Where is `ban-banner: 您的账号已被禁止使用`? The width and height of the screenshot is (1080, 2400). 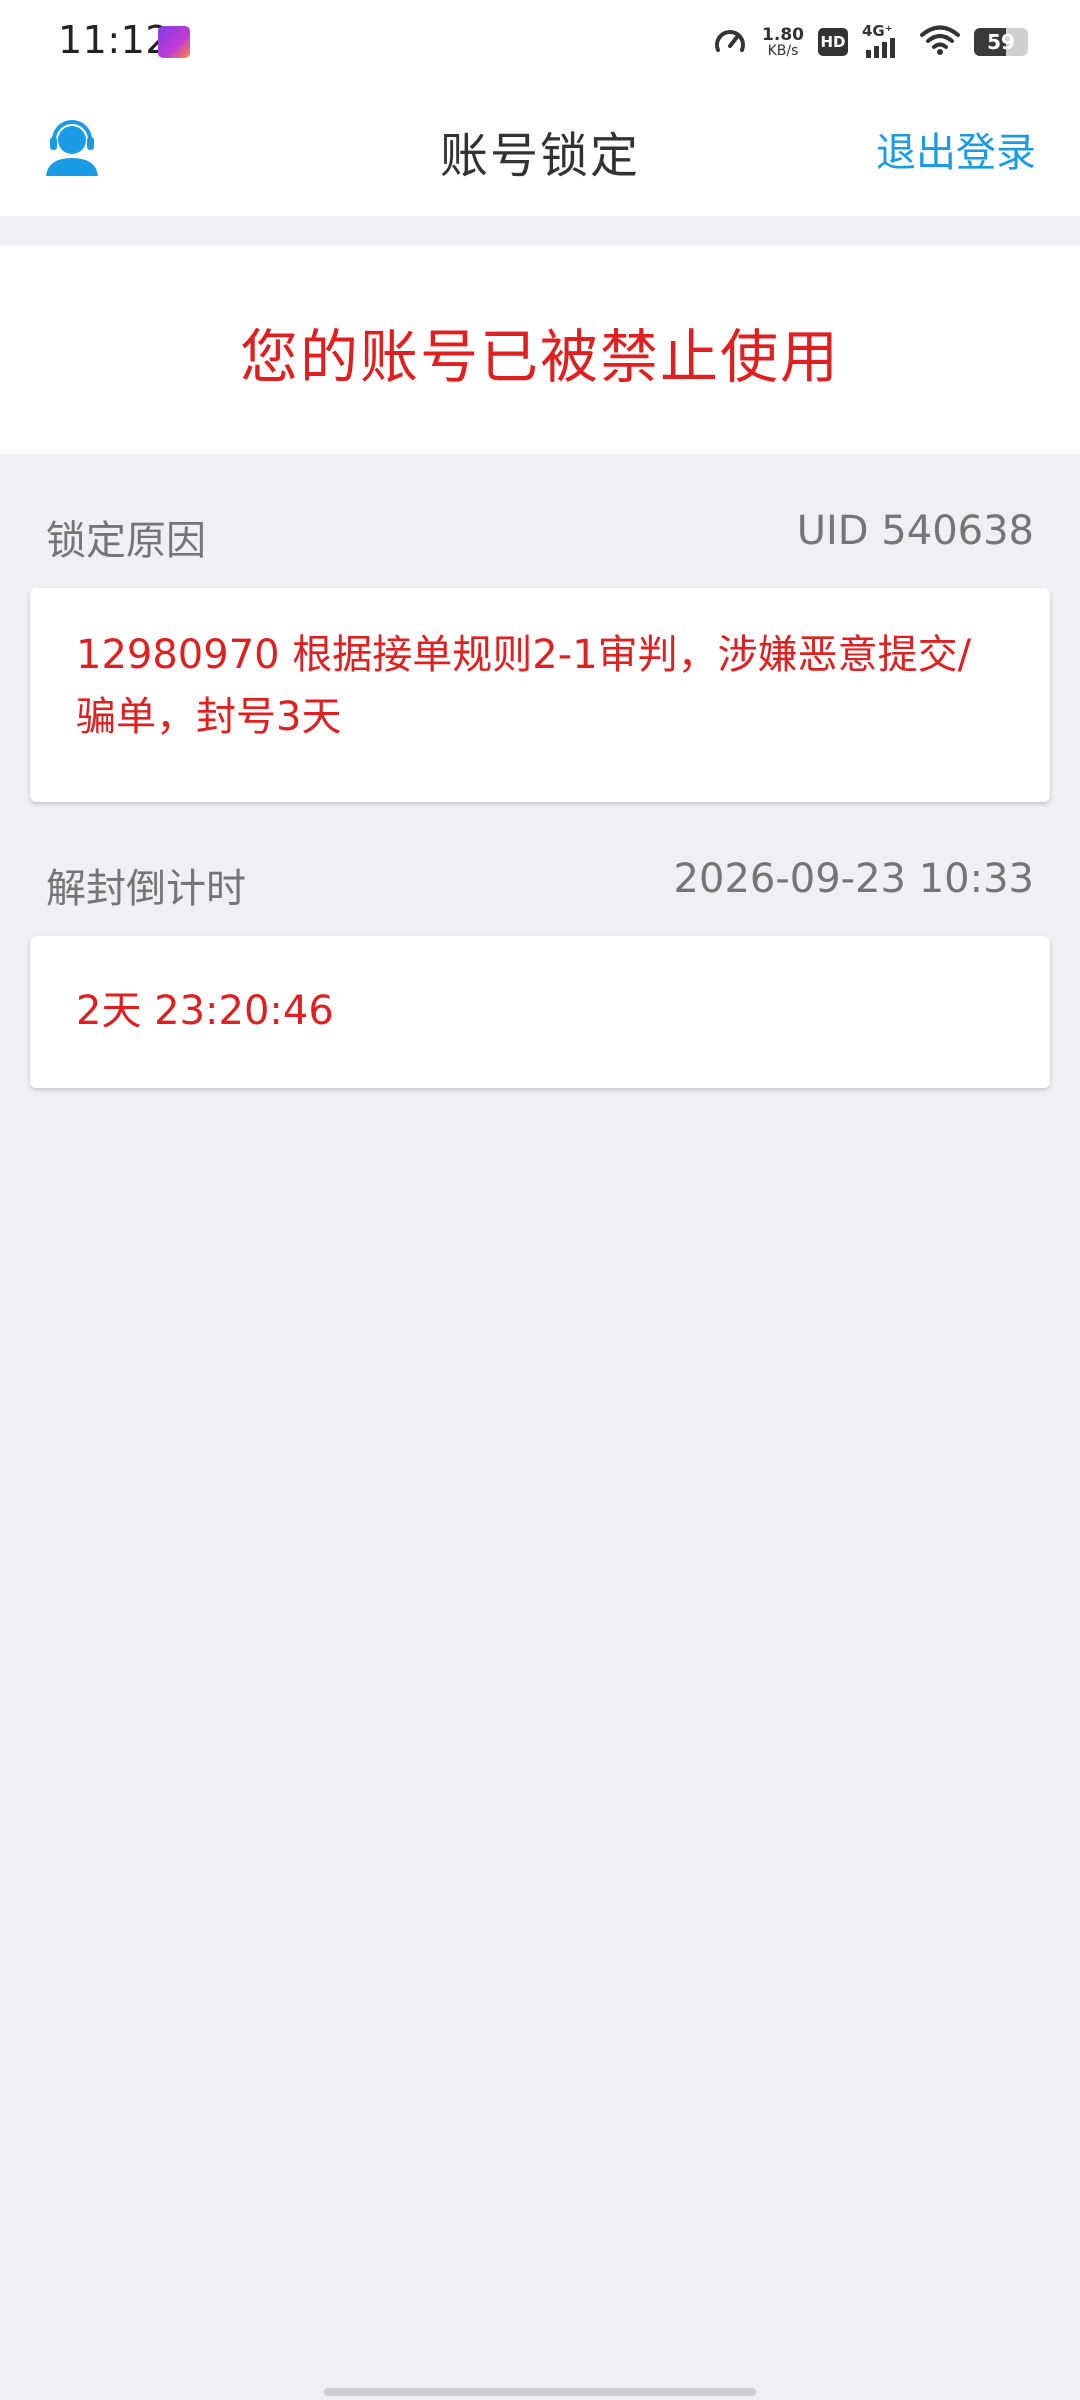 ban-banner: 您的账号已被禁止使用 is located at coordinates (540, 350).